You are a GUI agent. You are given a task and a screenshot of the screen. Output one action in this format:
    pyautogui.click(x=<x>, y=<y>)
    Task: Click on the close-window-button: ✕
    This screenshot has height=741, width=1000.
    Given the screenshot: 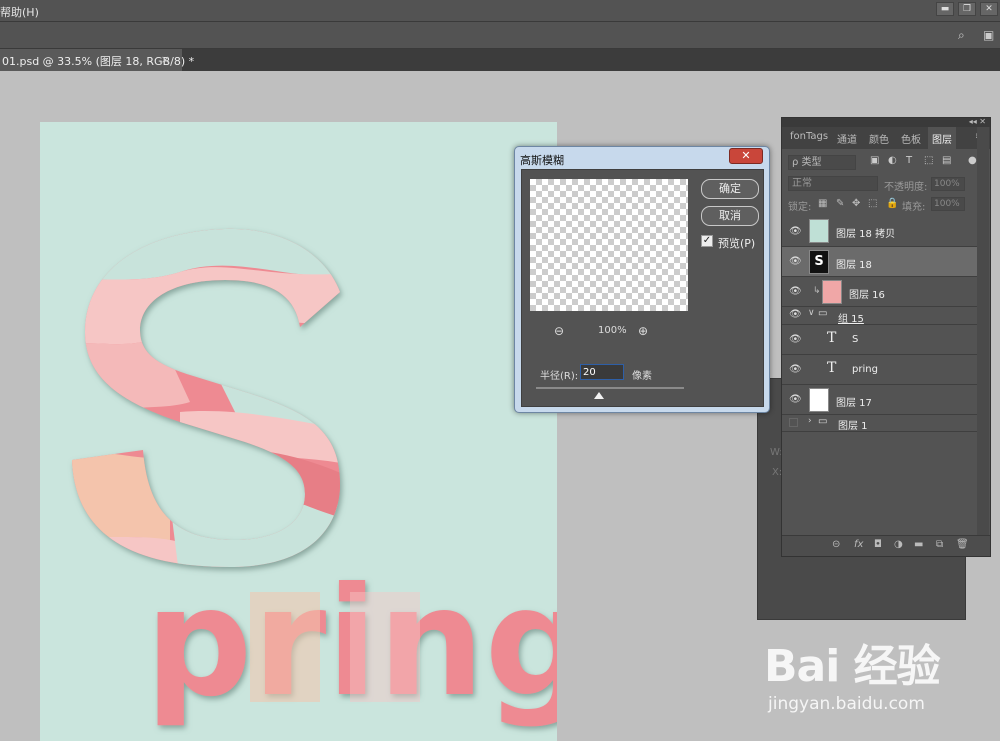 What is the action you would take?
    pyautogui.click(x=989, y=9)
    